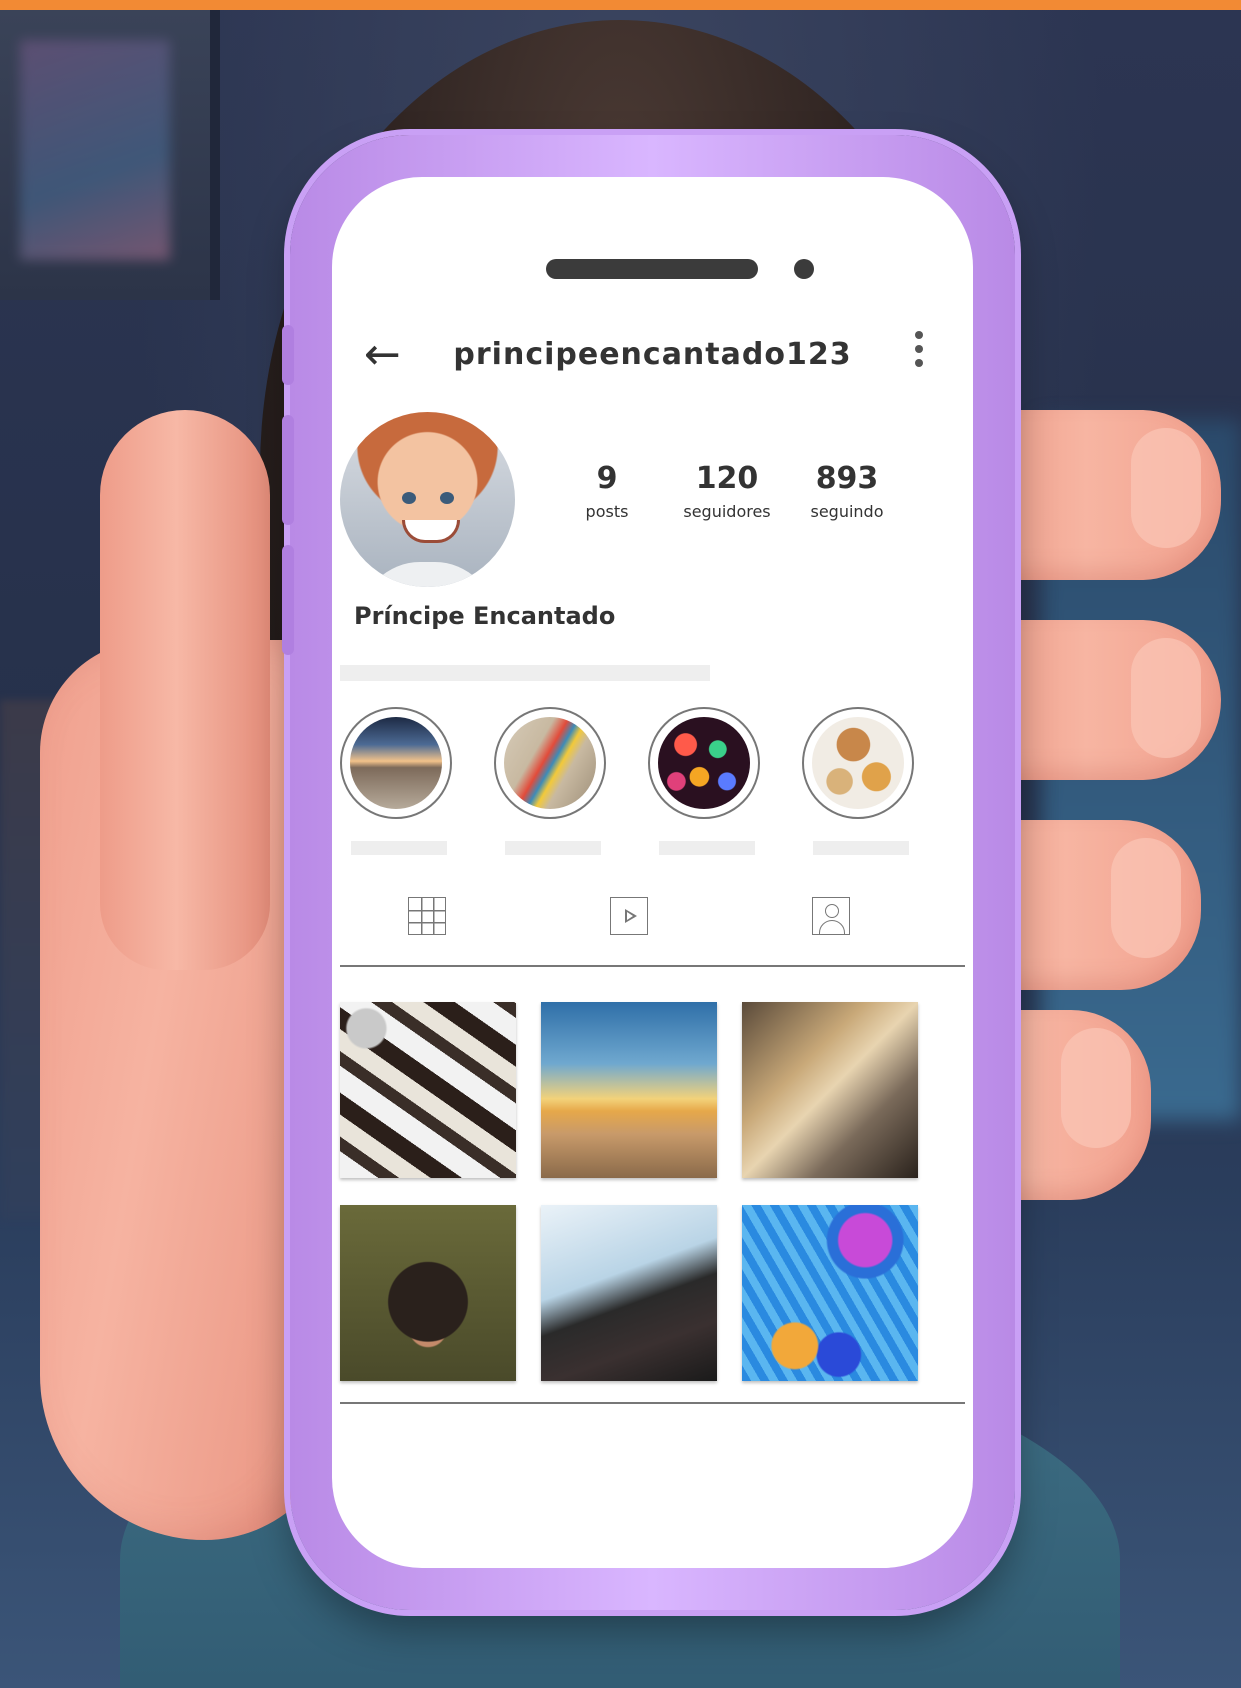  I want to click on bio-placeholder-bar, so click(525, 673).